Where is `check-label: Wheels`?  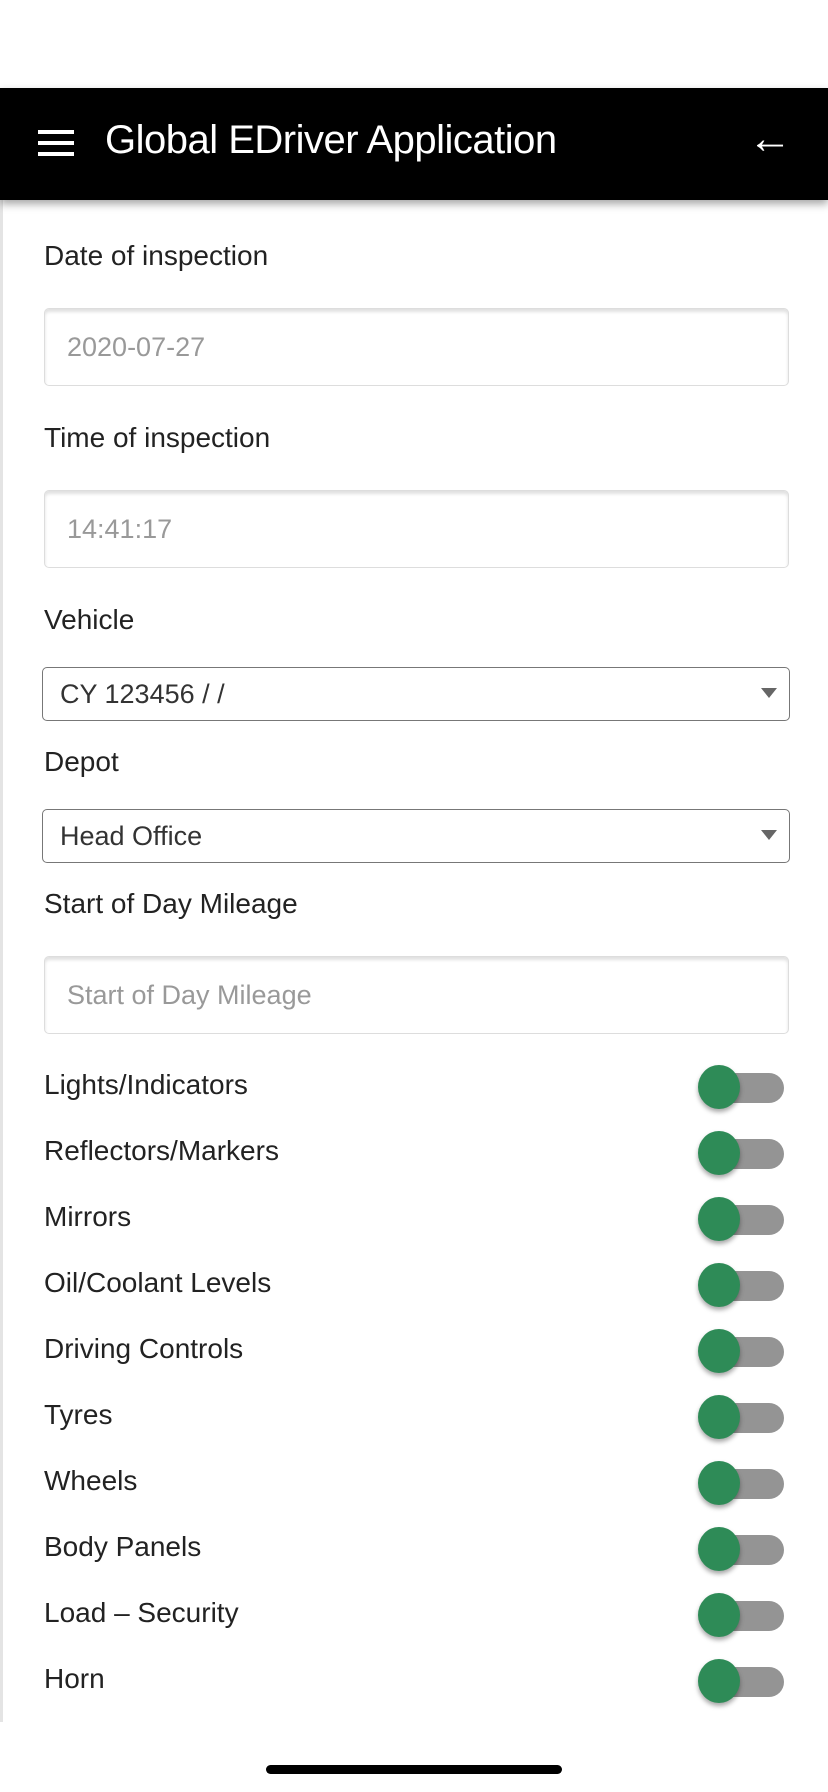
check-label: Wheels is located at coordinates (91, 1480).